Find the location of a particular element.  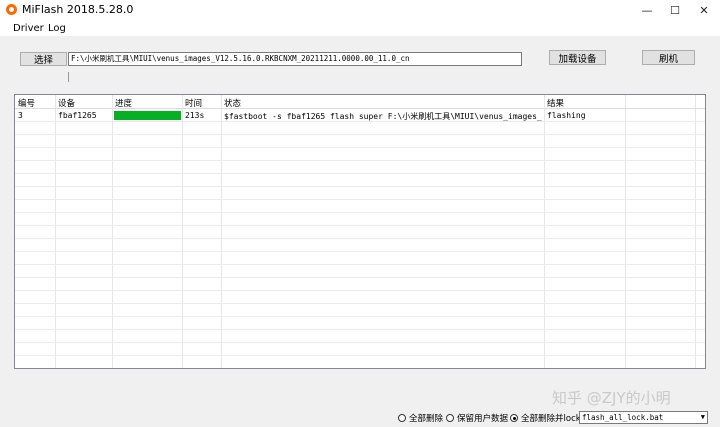

text-caret is located at coordinates (68, 77).